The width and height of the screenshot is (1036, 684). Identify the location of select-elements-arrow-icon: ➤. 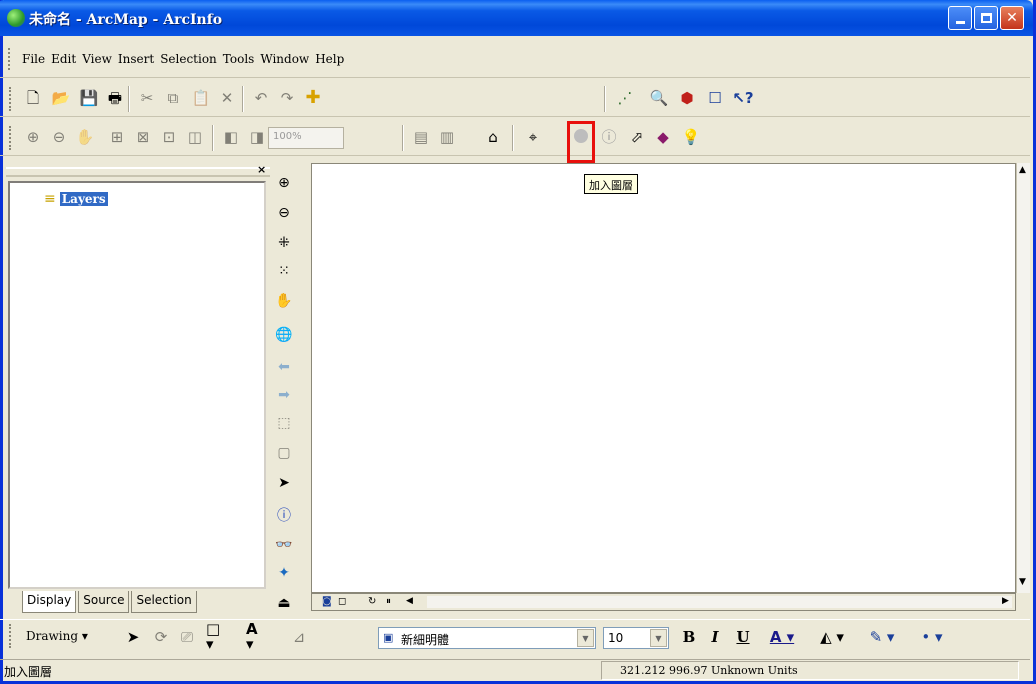
(133, 637).